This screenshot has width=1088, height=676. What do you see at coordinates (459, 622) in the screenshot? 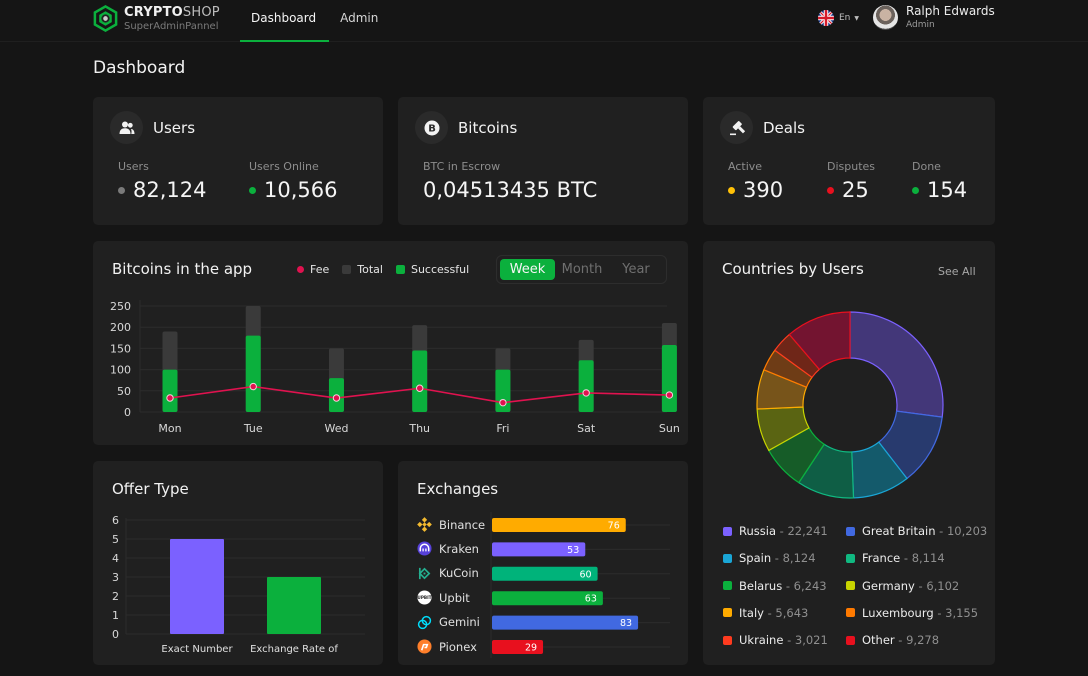
I see `exchange-name: Gemini` at bounding box center [459, 622].